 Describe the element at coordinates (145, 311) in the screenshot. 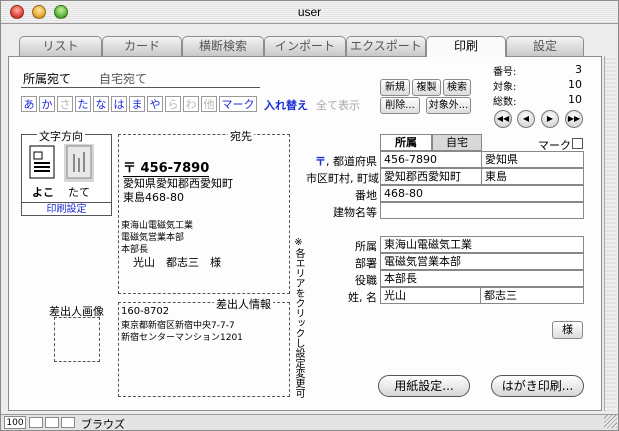

I see `sender-zip: 160-8702` at that location.